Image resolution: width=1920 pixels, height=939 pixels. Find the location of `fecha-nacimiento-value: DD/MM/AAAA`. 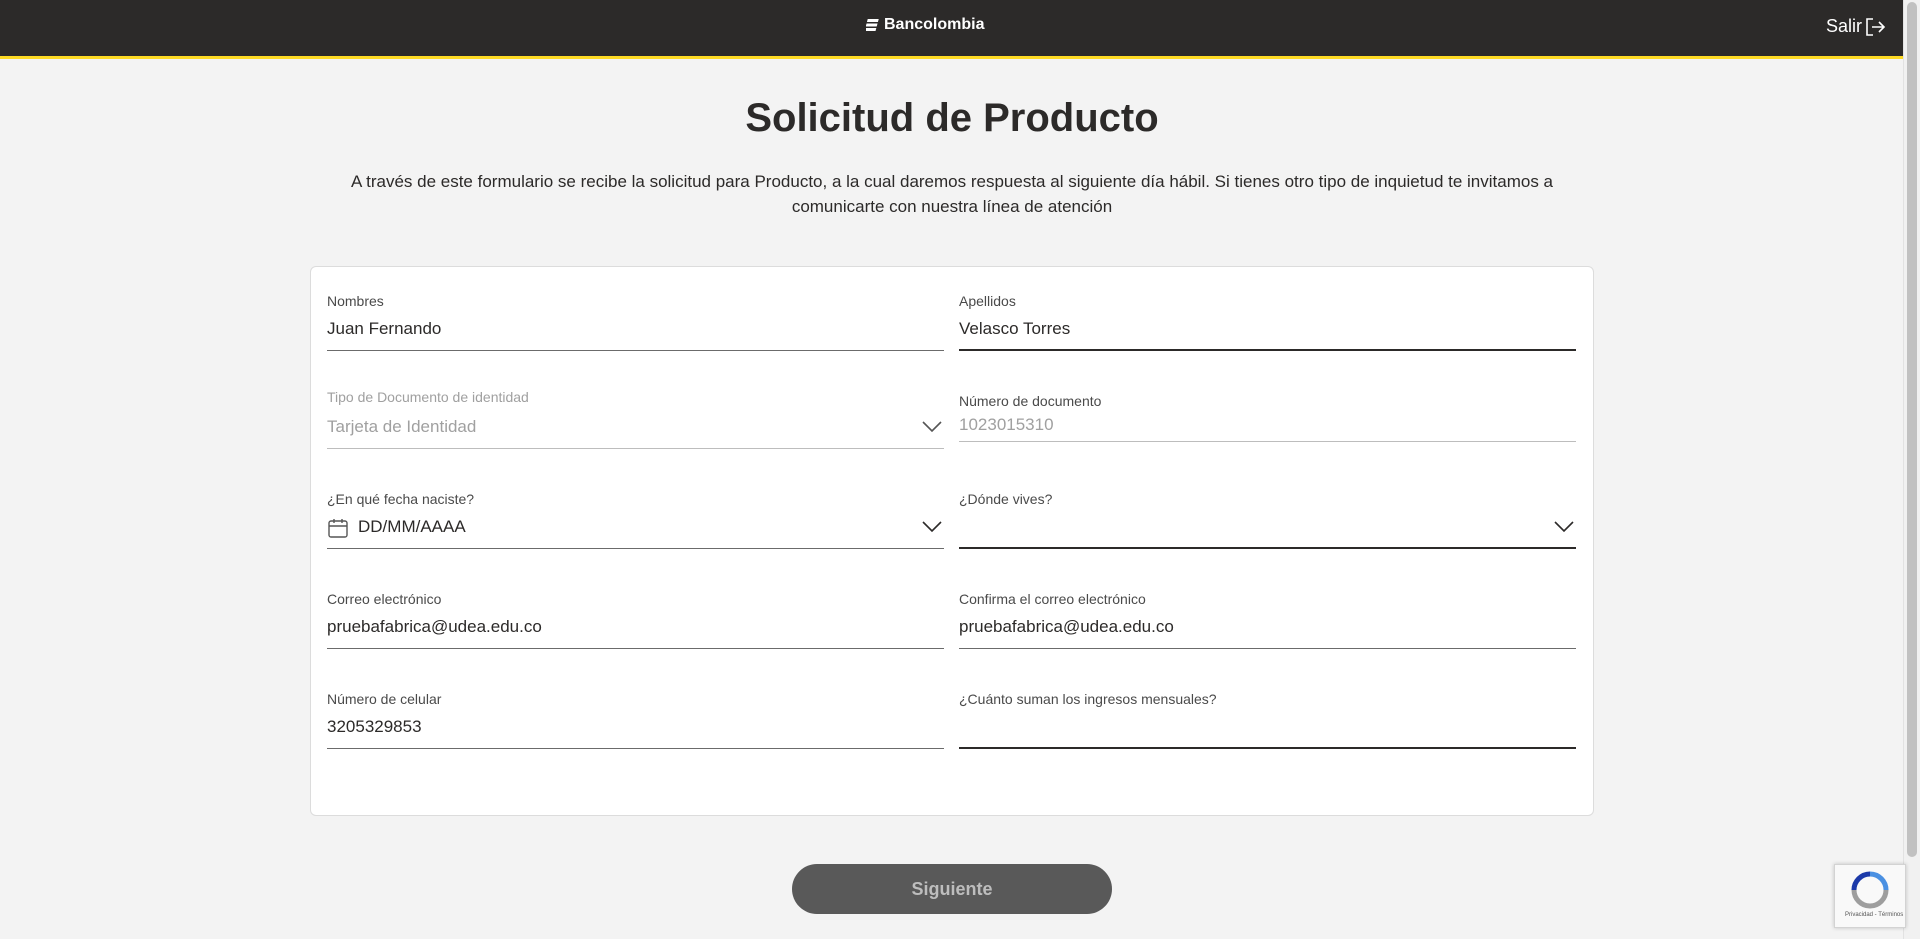

fecha-nacimiento-value: DD/MM/AAAA is located at coordinates (412, 527).